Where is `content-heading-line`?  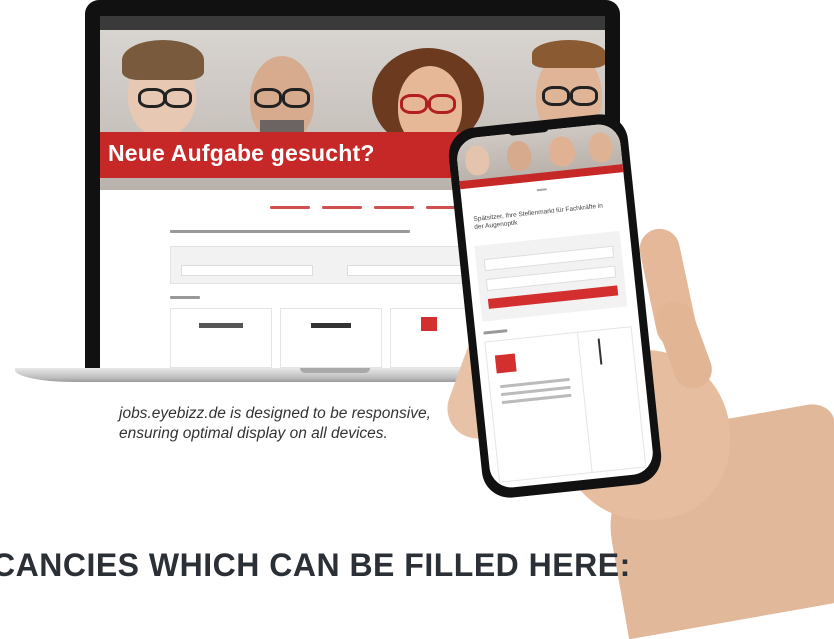
content-heading-line is located at coordinates (290, 231).